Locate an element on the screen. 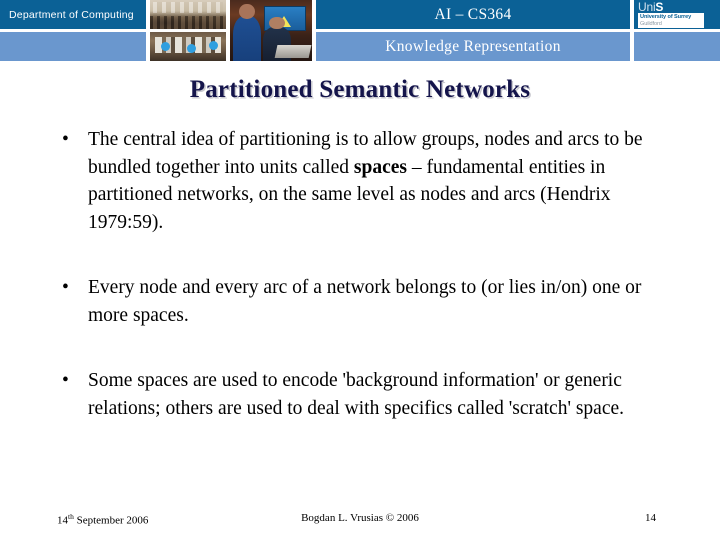 This screenshot has width=720, height=540. footer-author: Bogdan L. Vrusias © 2006 is located at coordinates (360, 518).